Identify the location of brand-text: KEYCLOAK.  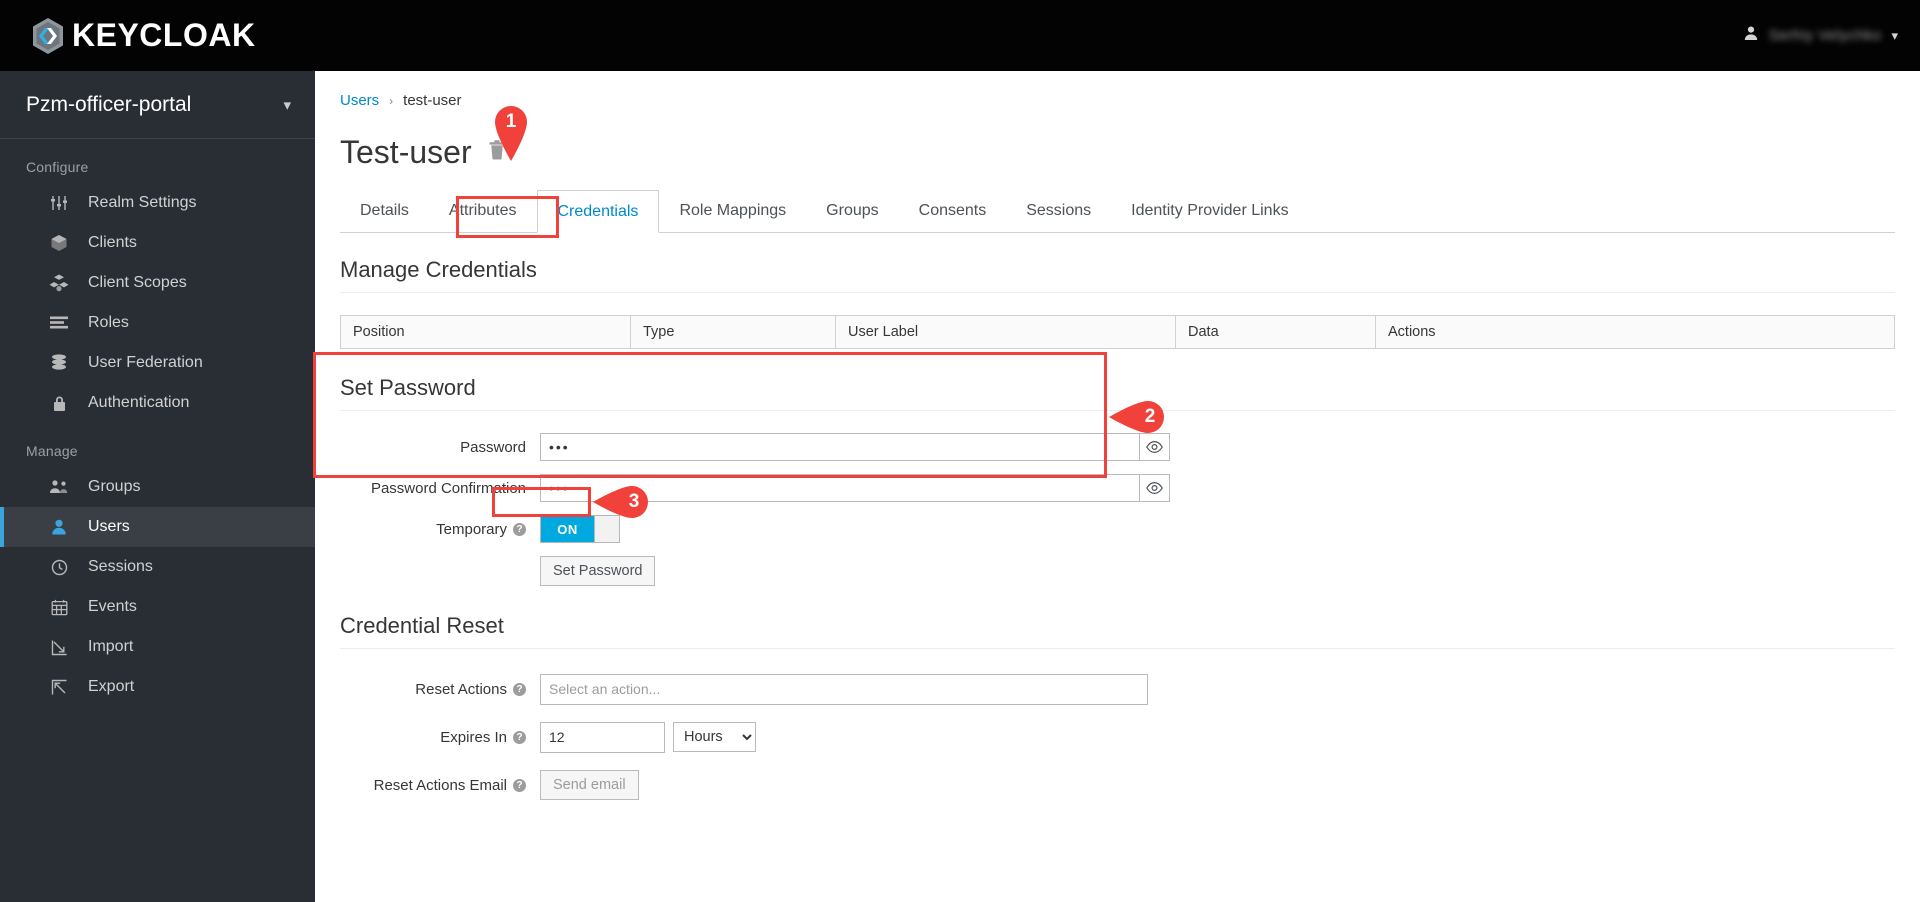
(164, 35).